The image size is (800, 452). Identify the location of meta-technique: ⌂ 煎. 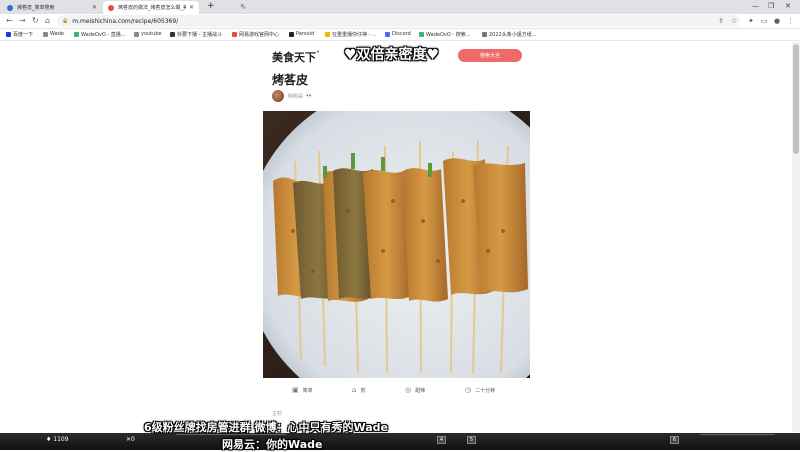
(359, 390).